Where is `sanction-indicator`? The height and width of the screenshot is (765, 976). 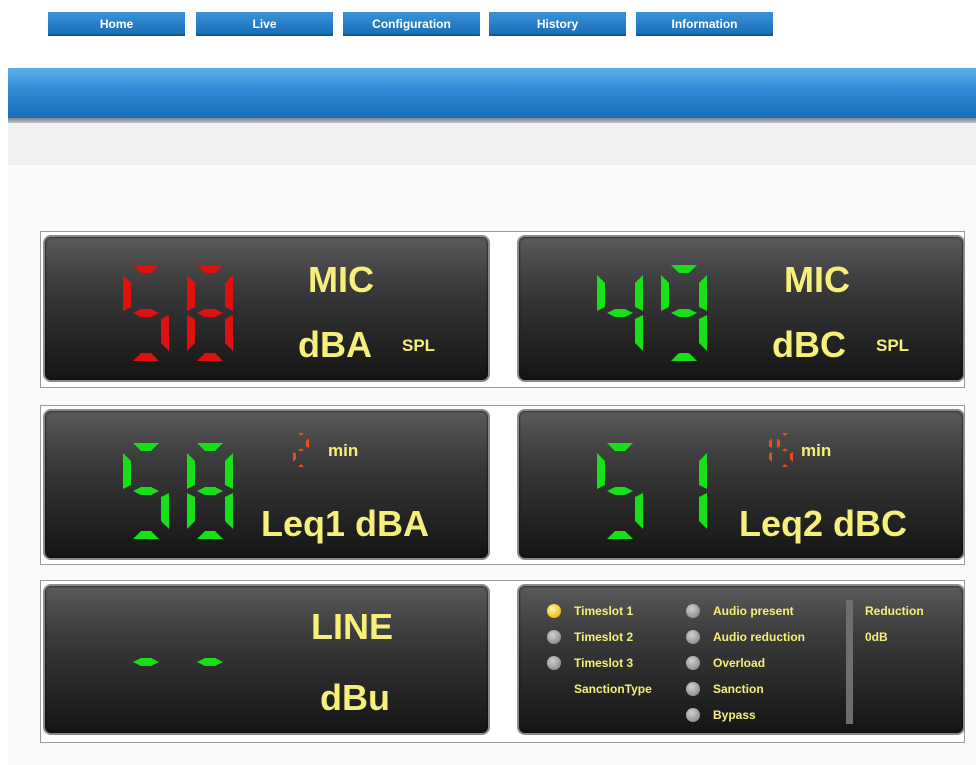 sanction-indicator is located at coordinates (693, 689).